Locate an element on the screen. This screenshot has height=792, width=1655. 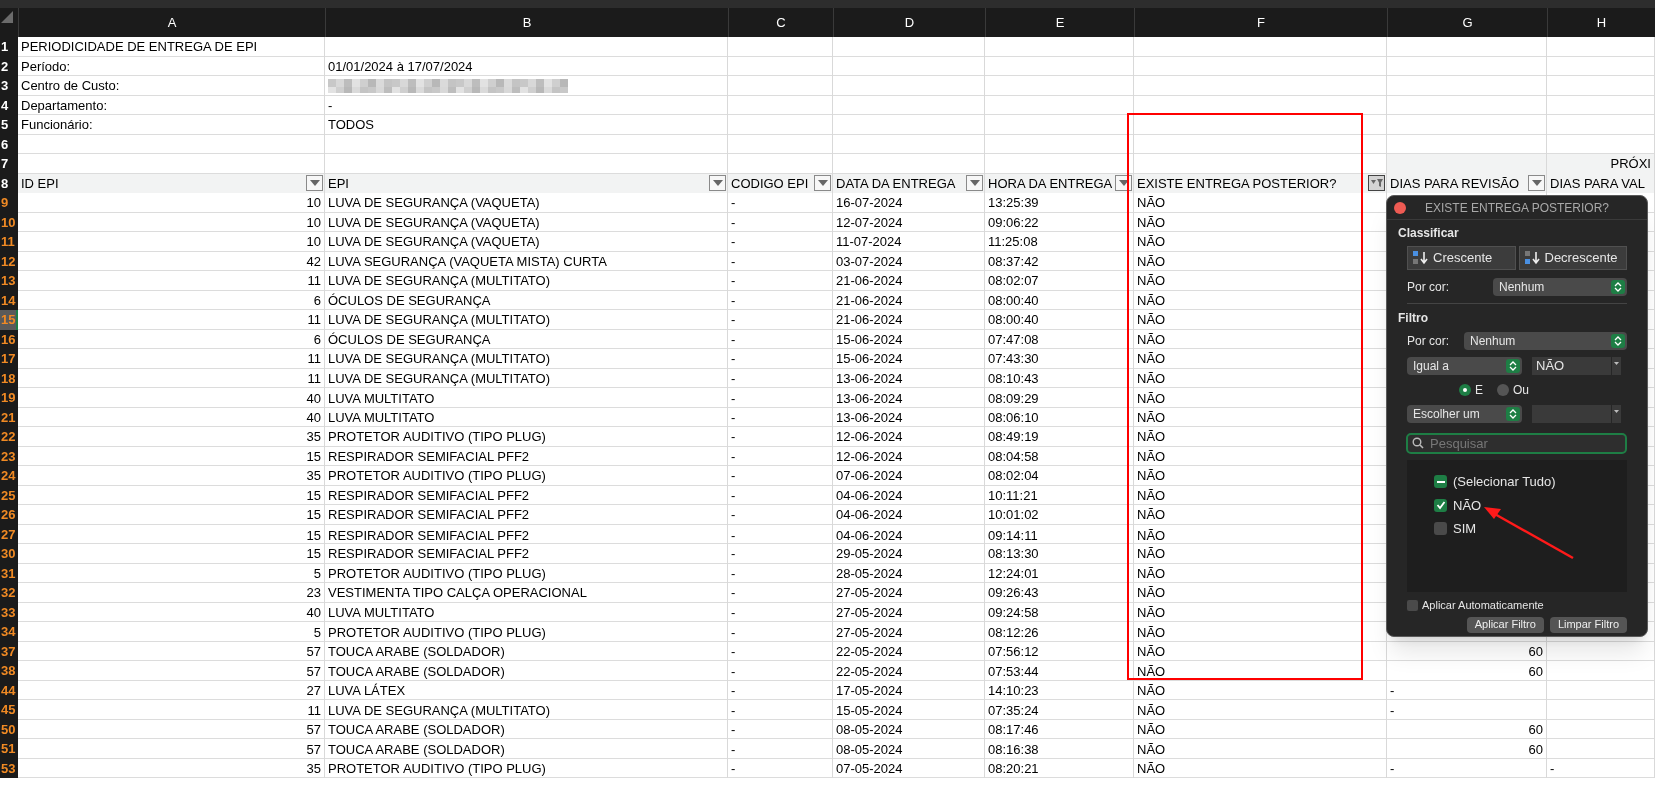
row-number: 50 is located at coordinates (9, 729).